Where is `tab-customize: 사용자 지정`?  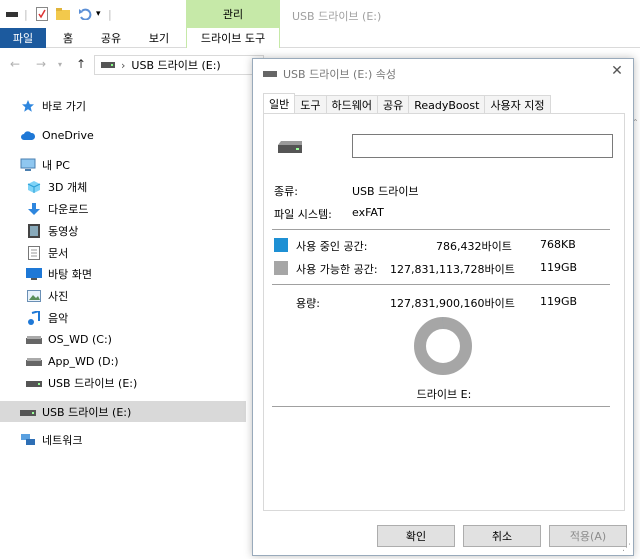 tab-customize: 사용자 지정 is located at coordinates (517, 104).